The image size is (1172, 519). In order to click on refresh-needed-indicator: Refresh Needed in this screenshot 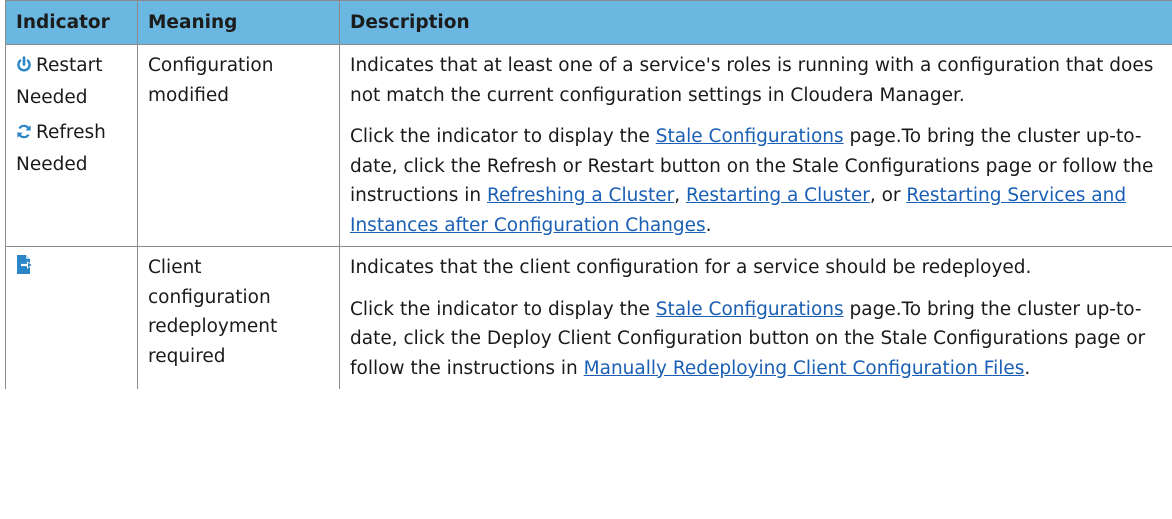, I will do `click(73, 148)`.